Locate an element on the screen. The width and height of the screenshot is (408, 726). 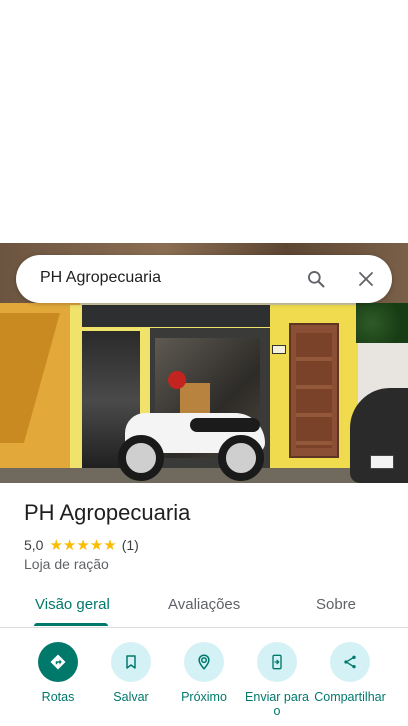
save-button: Salvar is located at coordinates (131, 673).